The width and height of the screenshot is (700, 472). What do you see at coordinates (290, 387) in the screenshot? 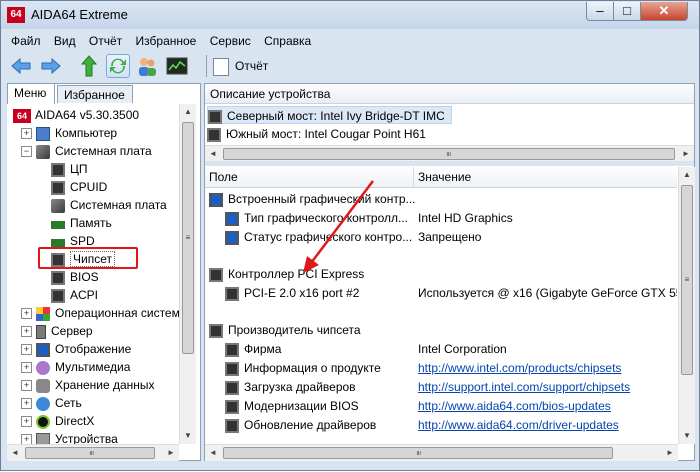
I see `property-row: Загрузка драйверов` at bounding box center [290, 387].